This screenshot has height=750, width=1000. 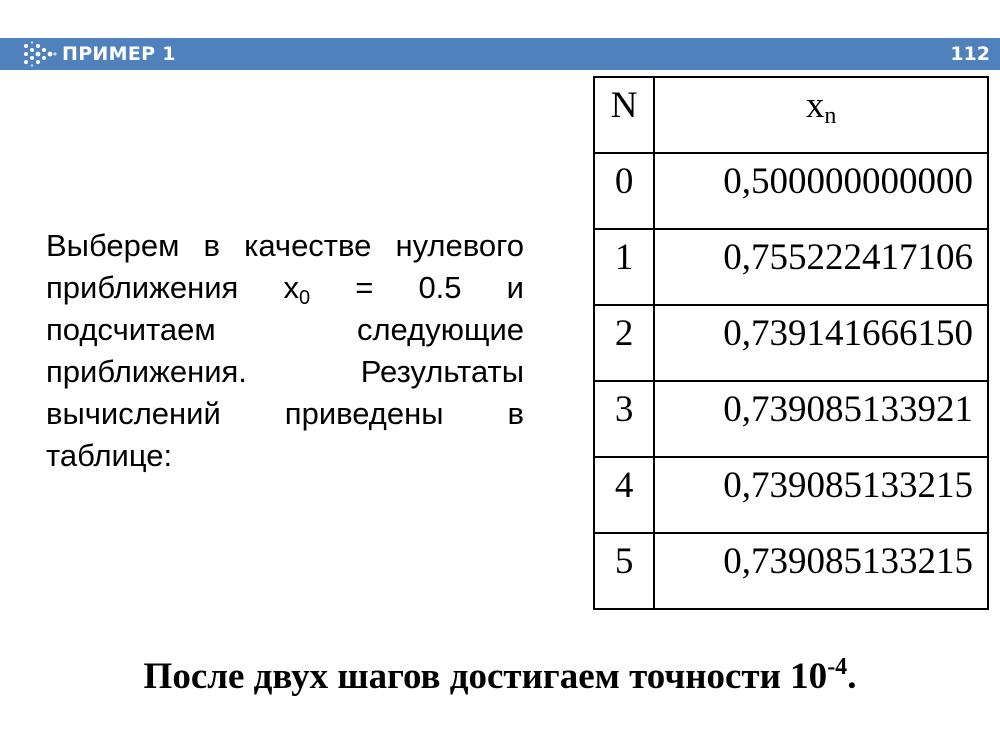 I want to click on row-x: 0,500000000000, so click(x=821, y=191).